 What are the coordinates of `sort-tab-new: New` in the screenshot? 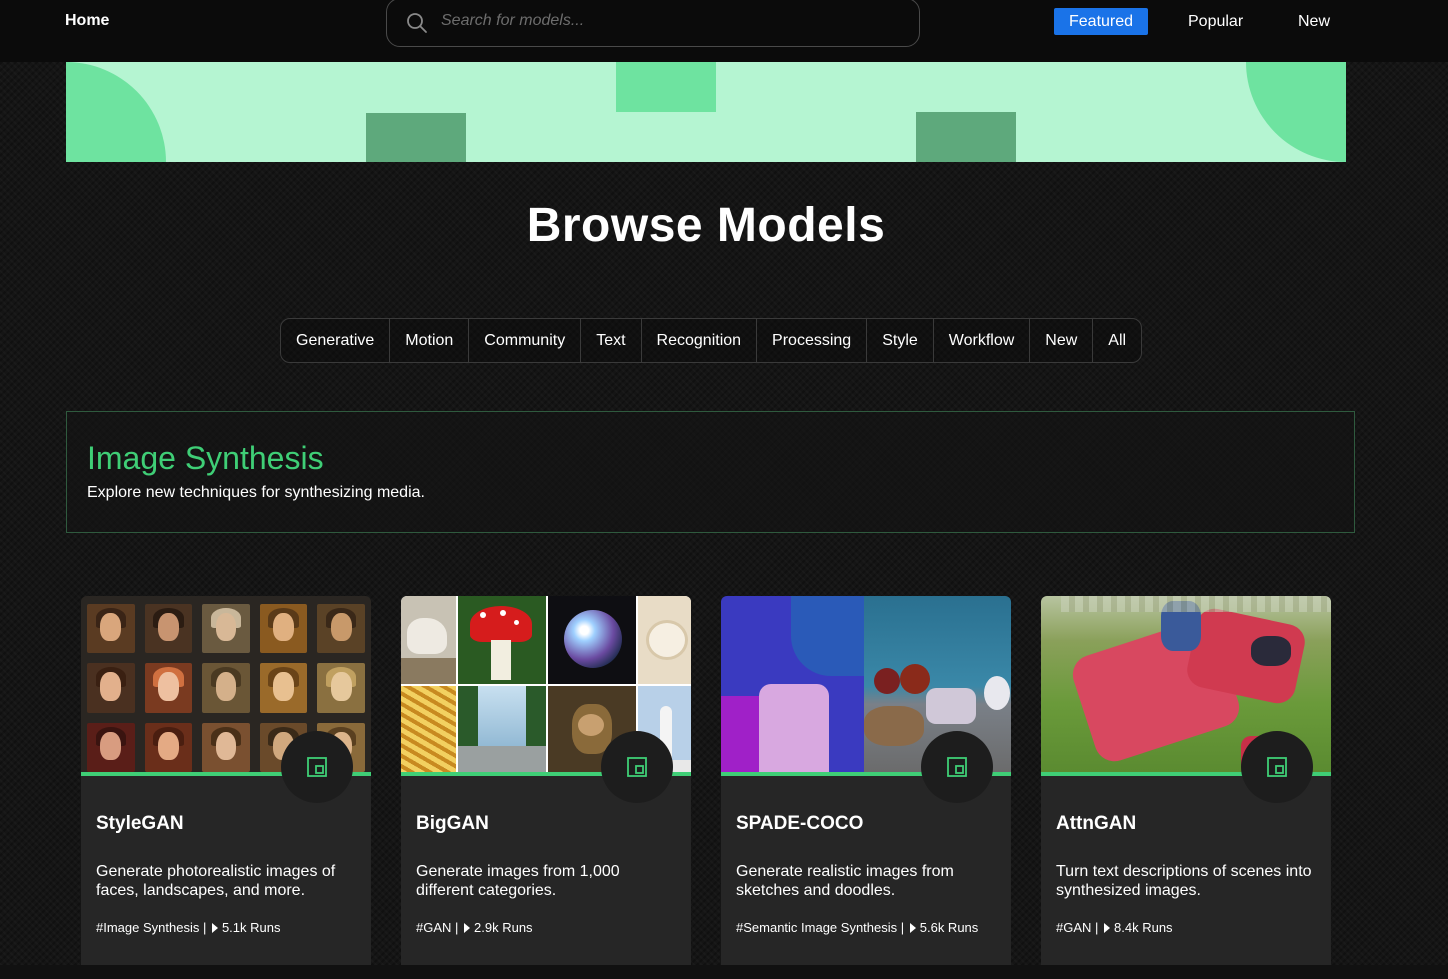 It's located at (1314, 21).